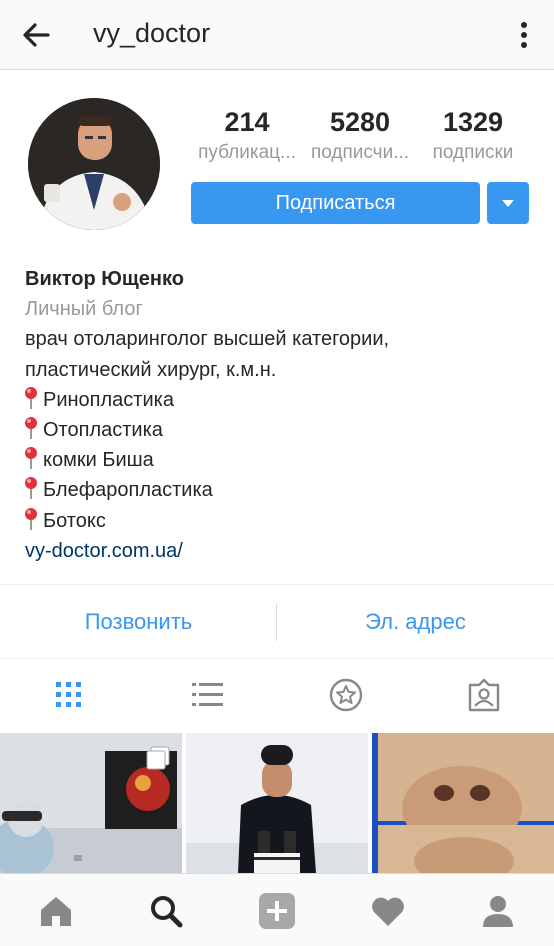 This screenshot has height=946, width=554. I want to click on service-label: Ботокс, so click(74, 520).